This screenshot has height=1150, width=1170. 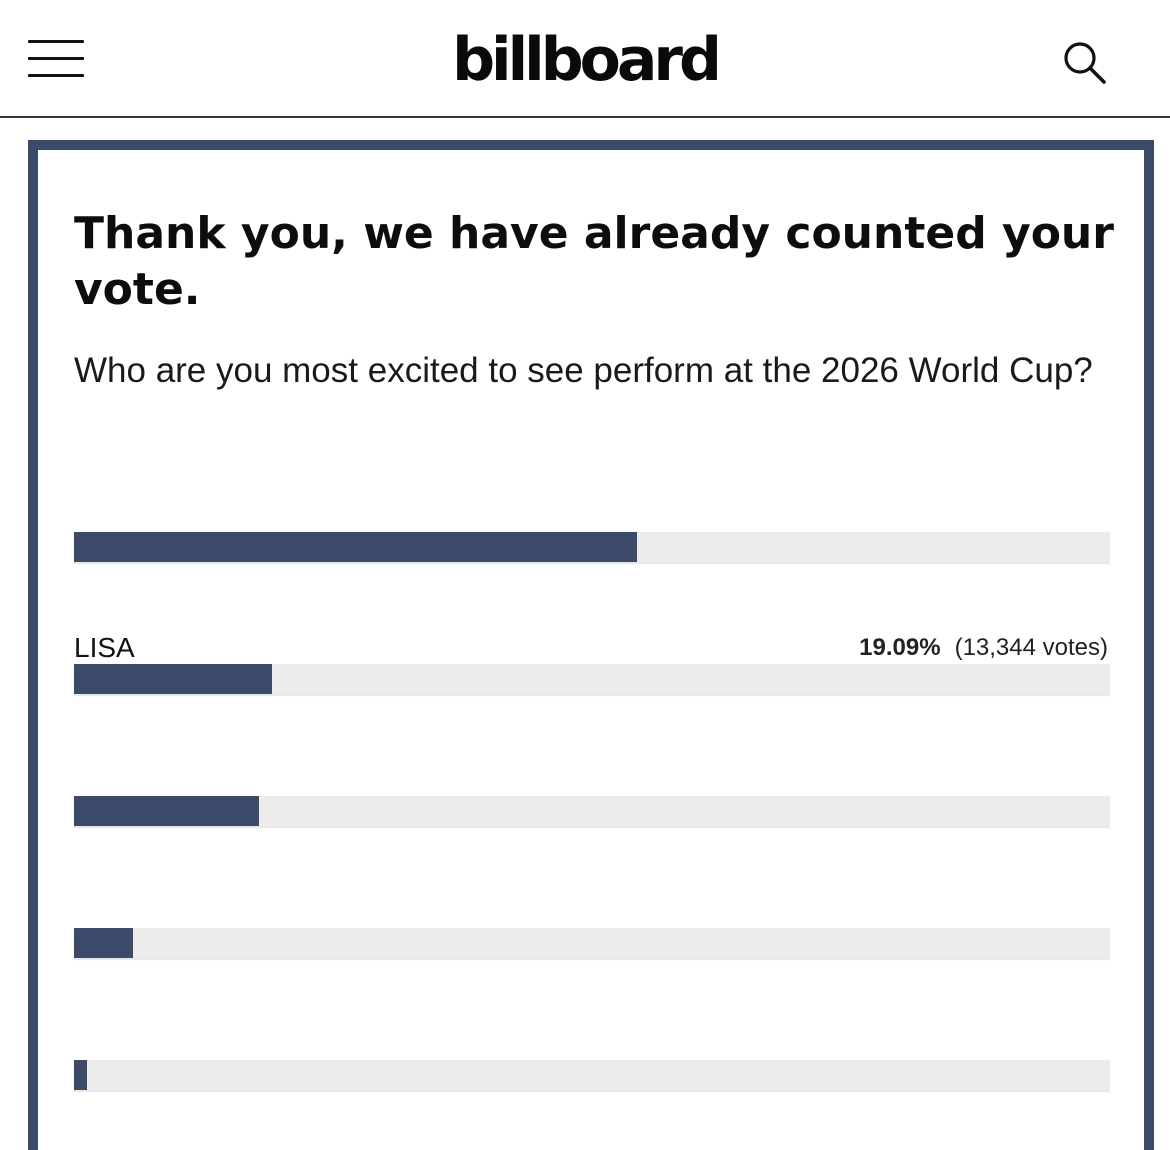 I want to click on poll-option-lisa: LISA 19.09% (13,344 votes), so click(x=592, y=680).